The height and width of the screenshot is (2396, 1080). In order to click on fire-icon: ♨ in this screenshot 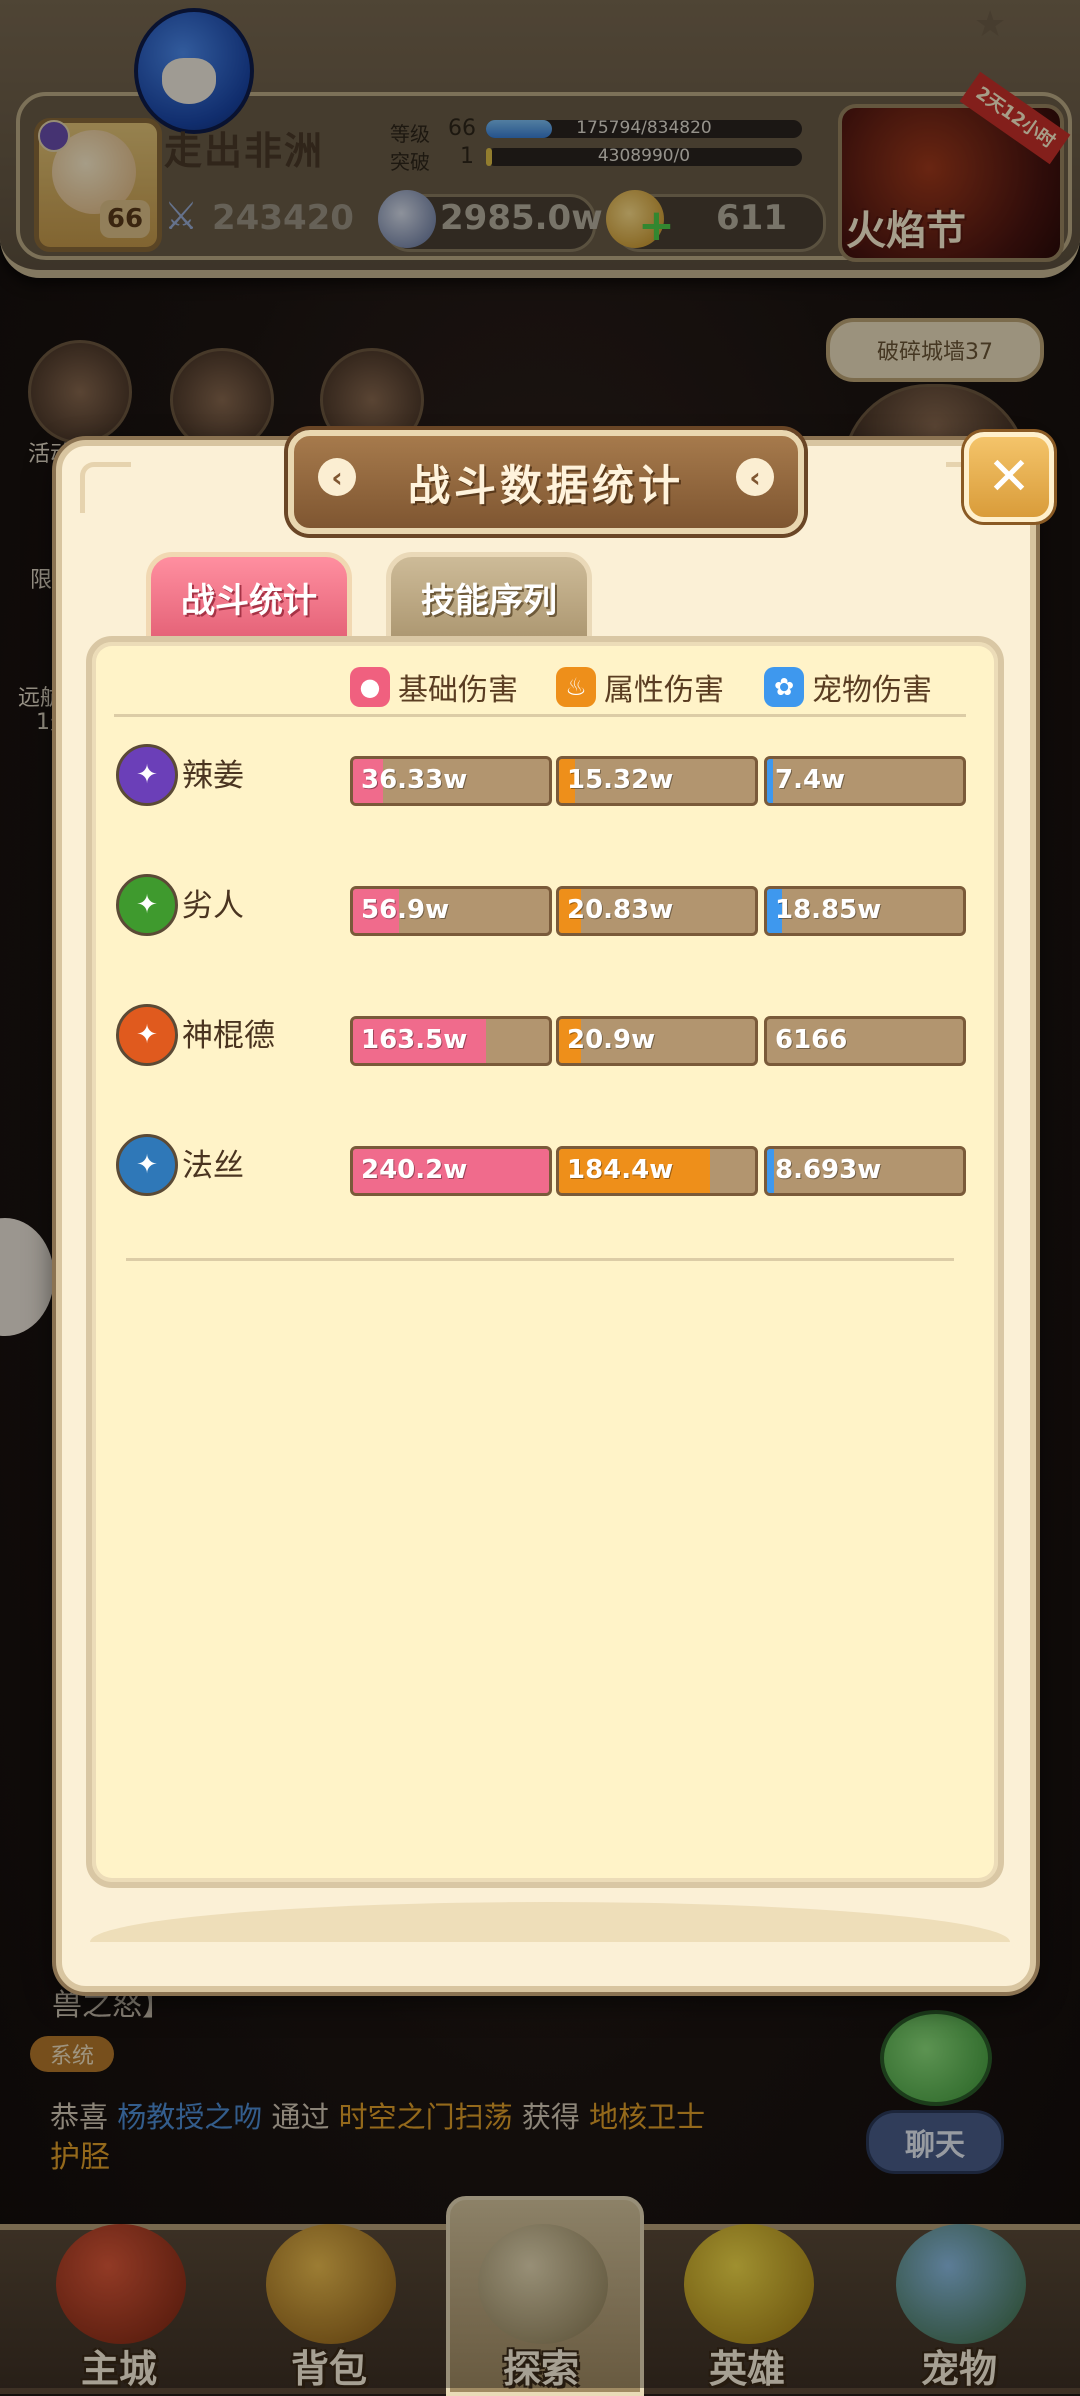, I will do `click(576, 687)`.